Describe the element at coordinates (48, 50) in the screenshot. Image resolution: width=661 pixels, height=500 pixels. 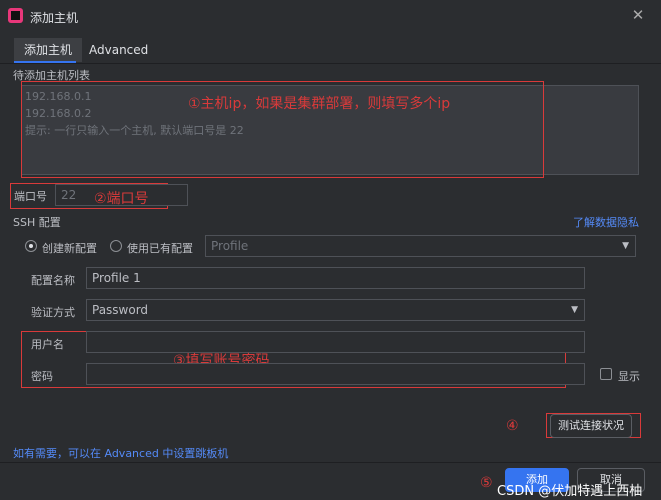
I see `tab-add-host: 添加主机` at that location.